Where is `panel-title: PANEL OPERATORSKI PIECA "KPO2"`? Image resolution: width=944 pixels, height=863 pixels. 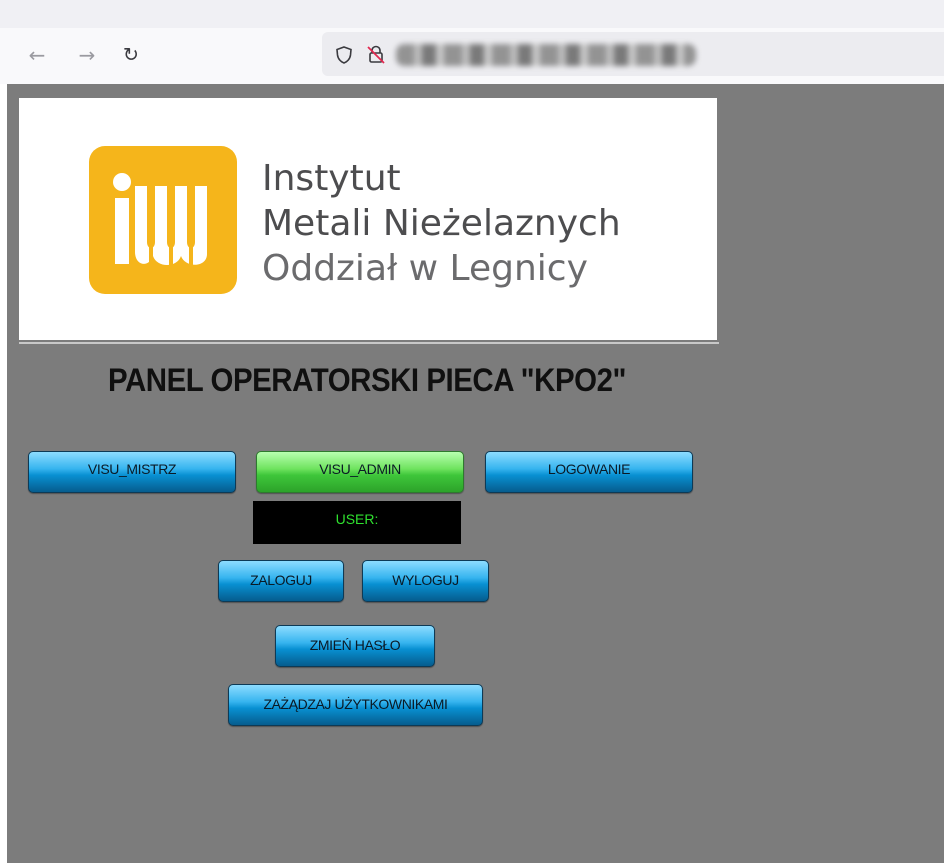 panel-title: PANEL OPERATORSKI PIECA "KPO2" is located at coordinates (367, 380).